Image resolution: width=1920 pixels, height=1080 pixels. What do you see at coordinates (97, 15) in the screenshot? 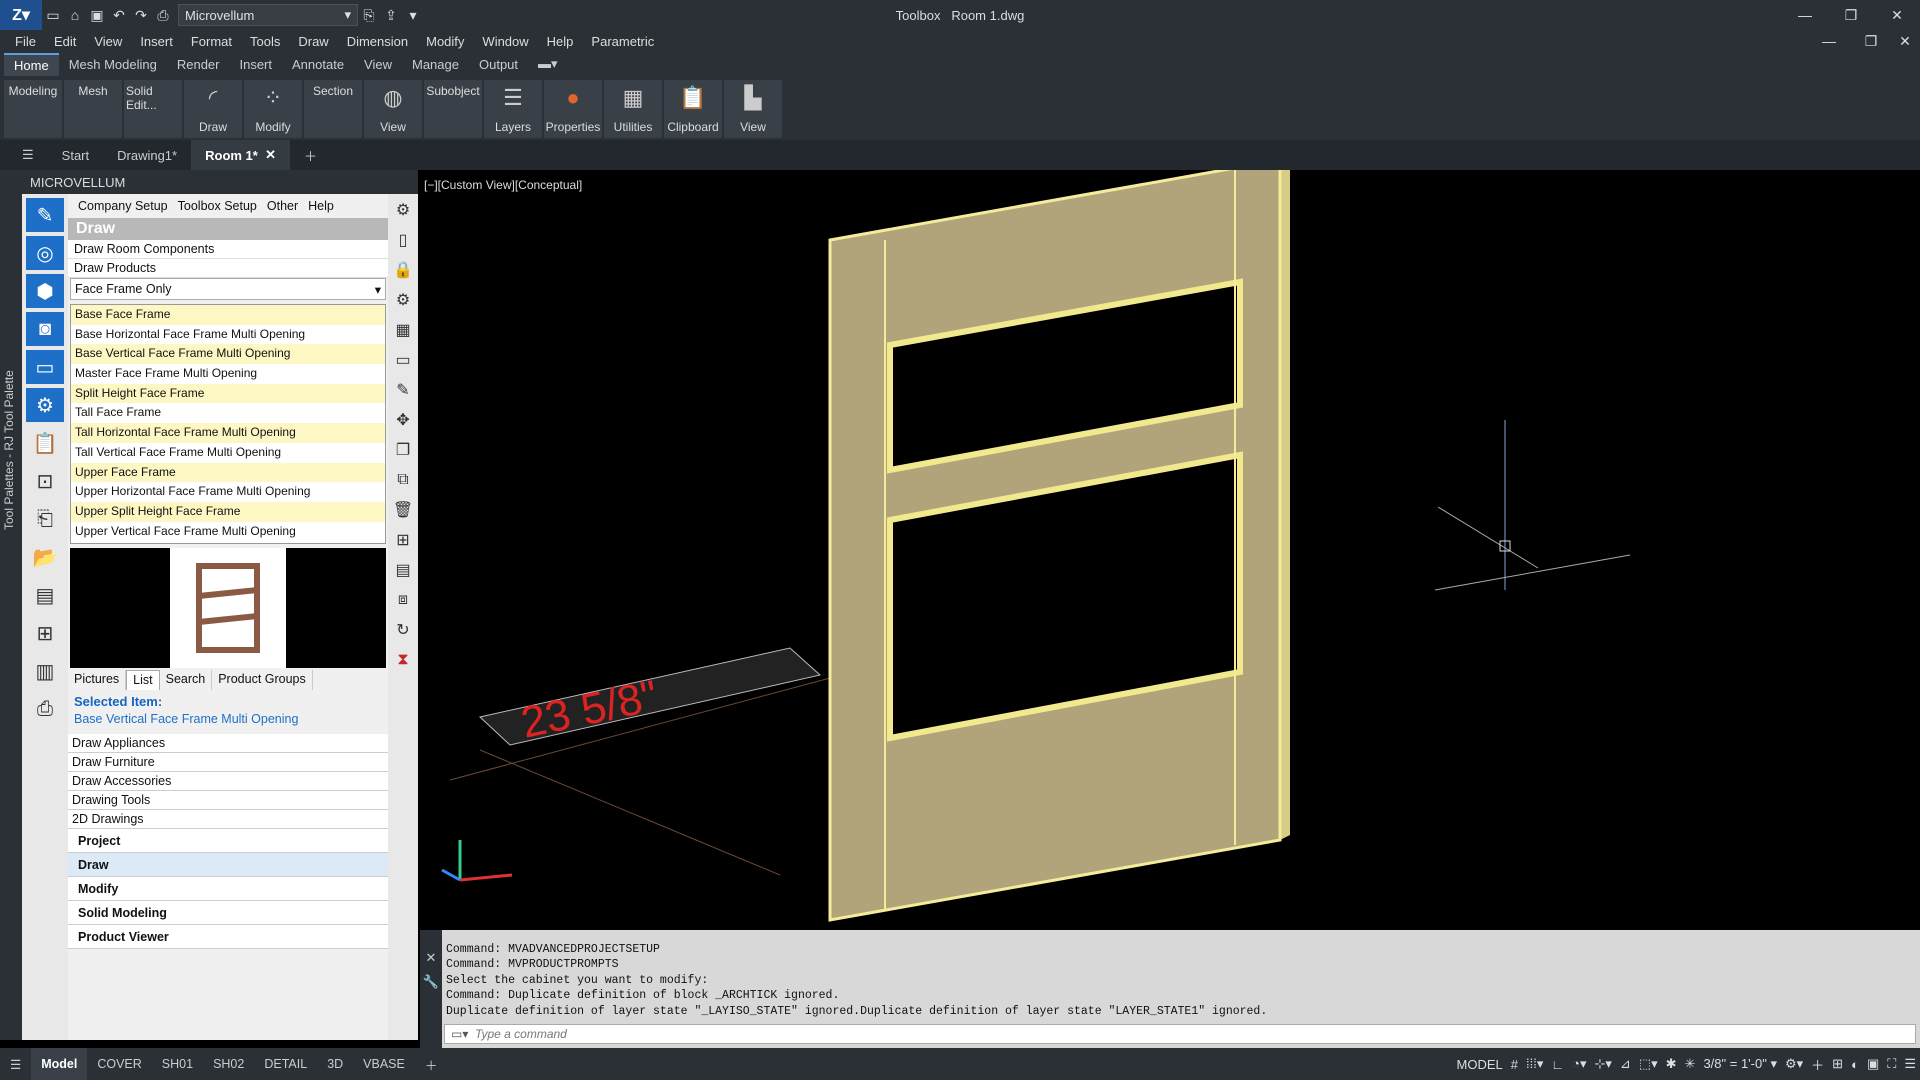
I see `save-icon: ▣` at bounding box center [97, 15].